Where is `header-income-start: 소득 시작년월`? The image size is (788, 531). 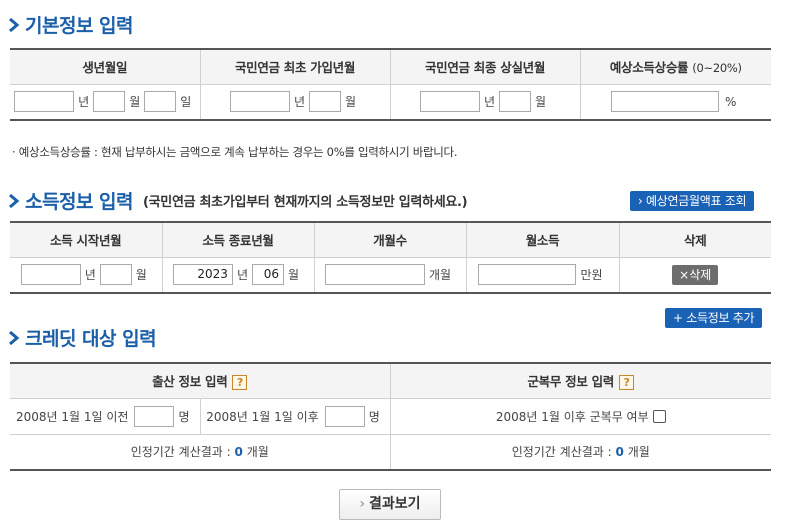 header-income-start: 소득 시작년월 is located at coordinates (86, 240).